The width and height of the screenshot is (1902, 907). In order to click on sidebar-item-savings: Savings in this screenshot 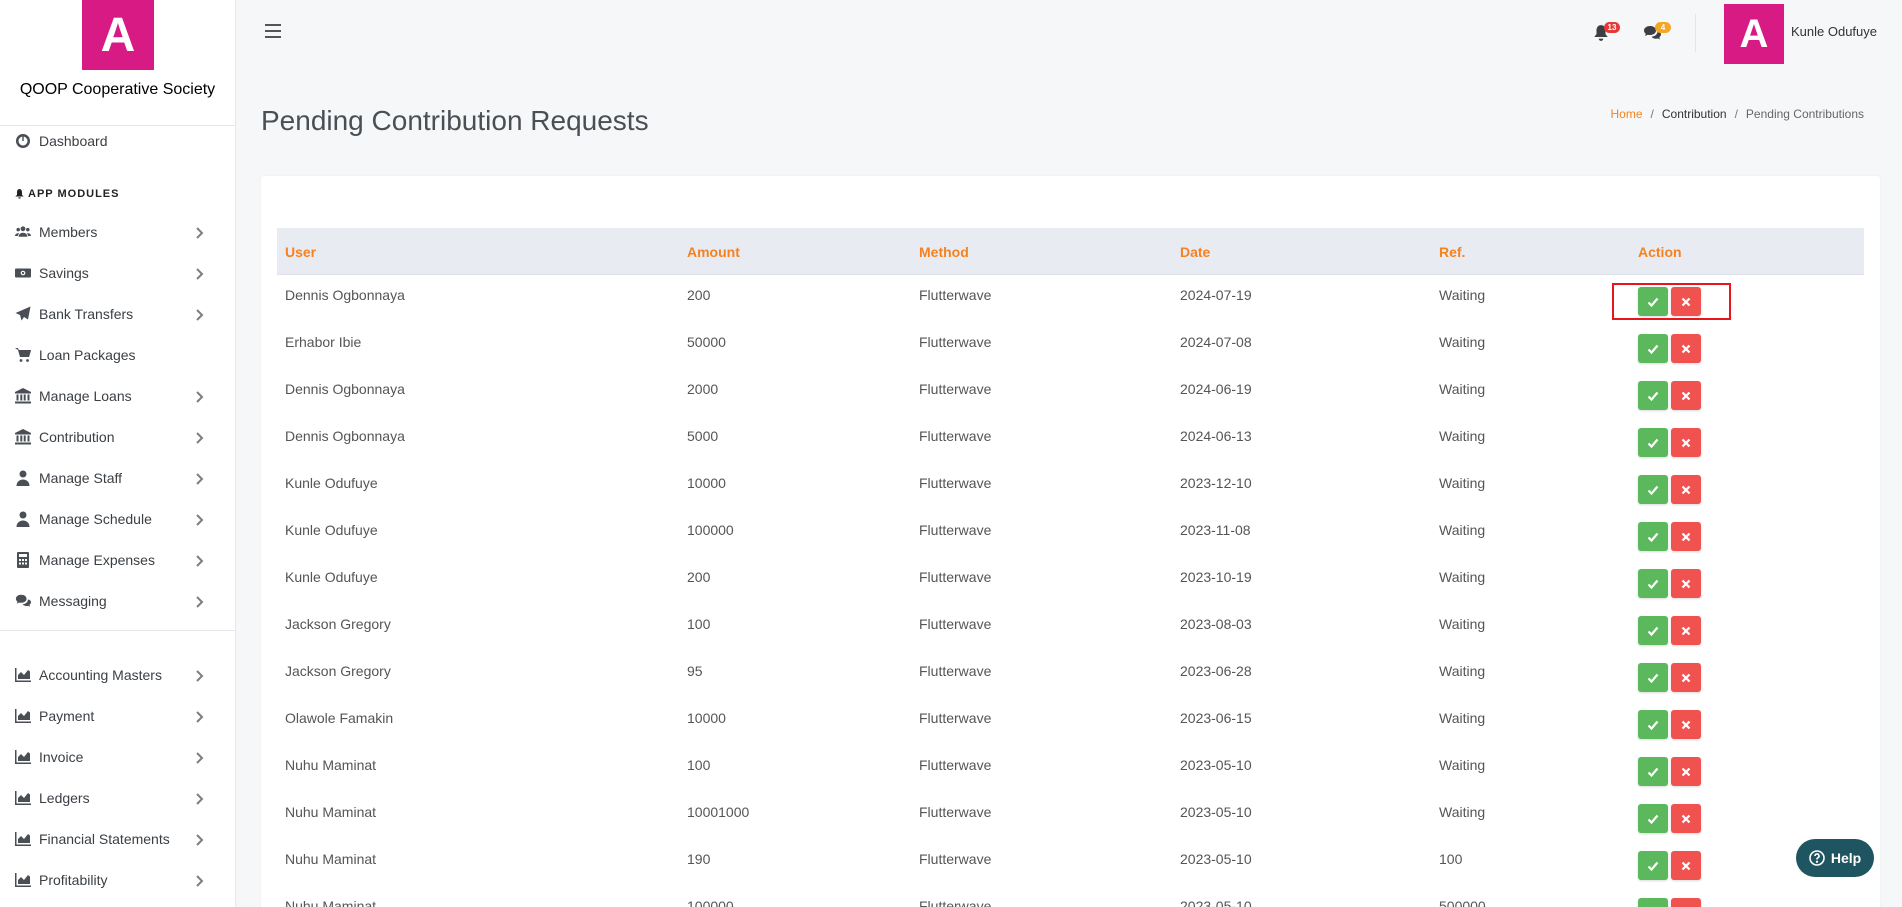, I will do `click(117, 273)`.